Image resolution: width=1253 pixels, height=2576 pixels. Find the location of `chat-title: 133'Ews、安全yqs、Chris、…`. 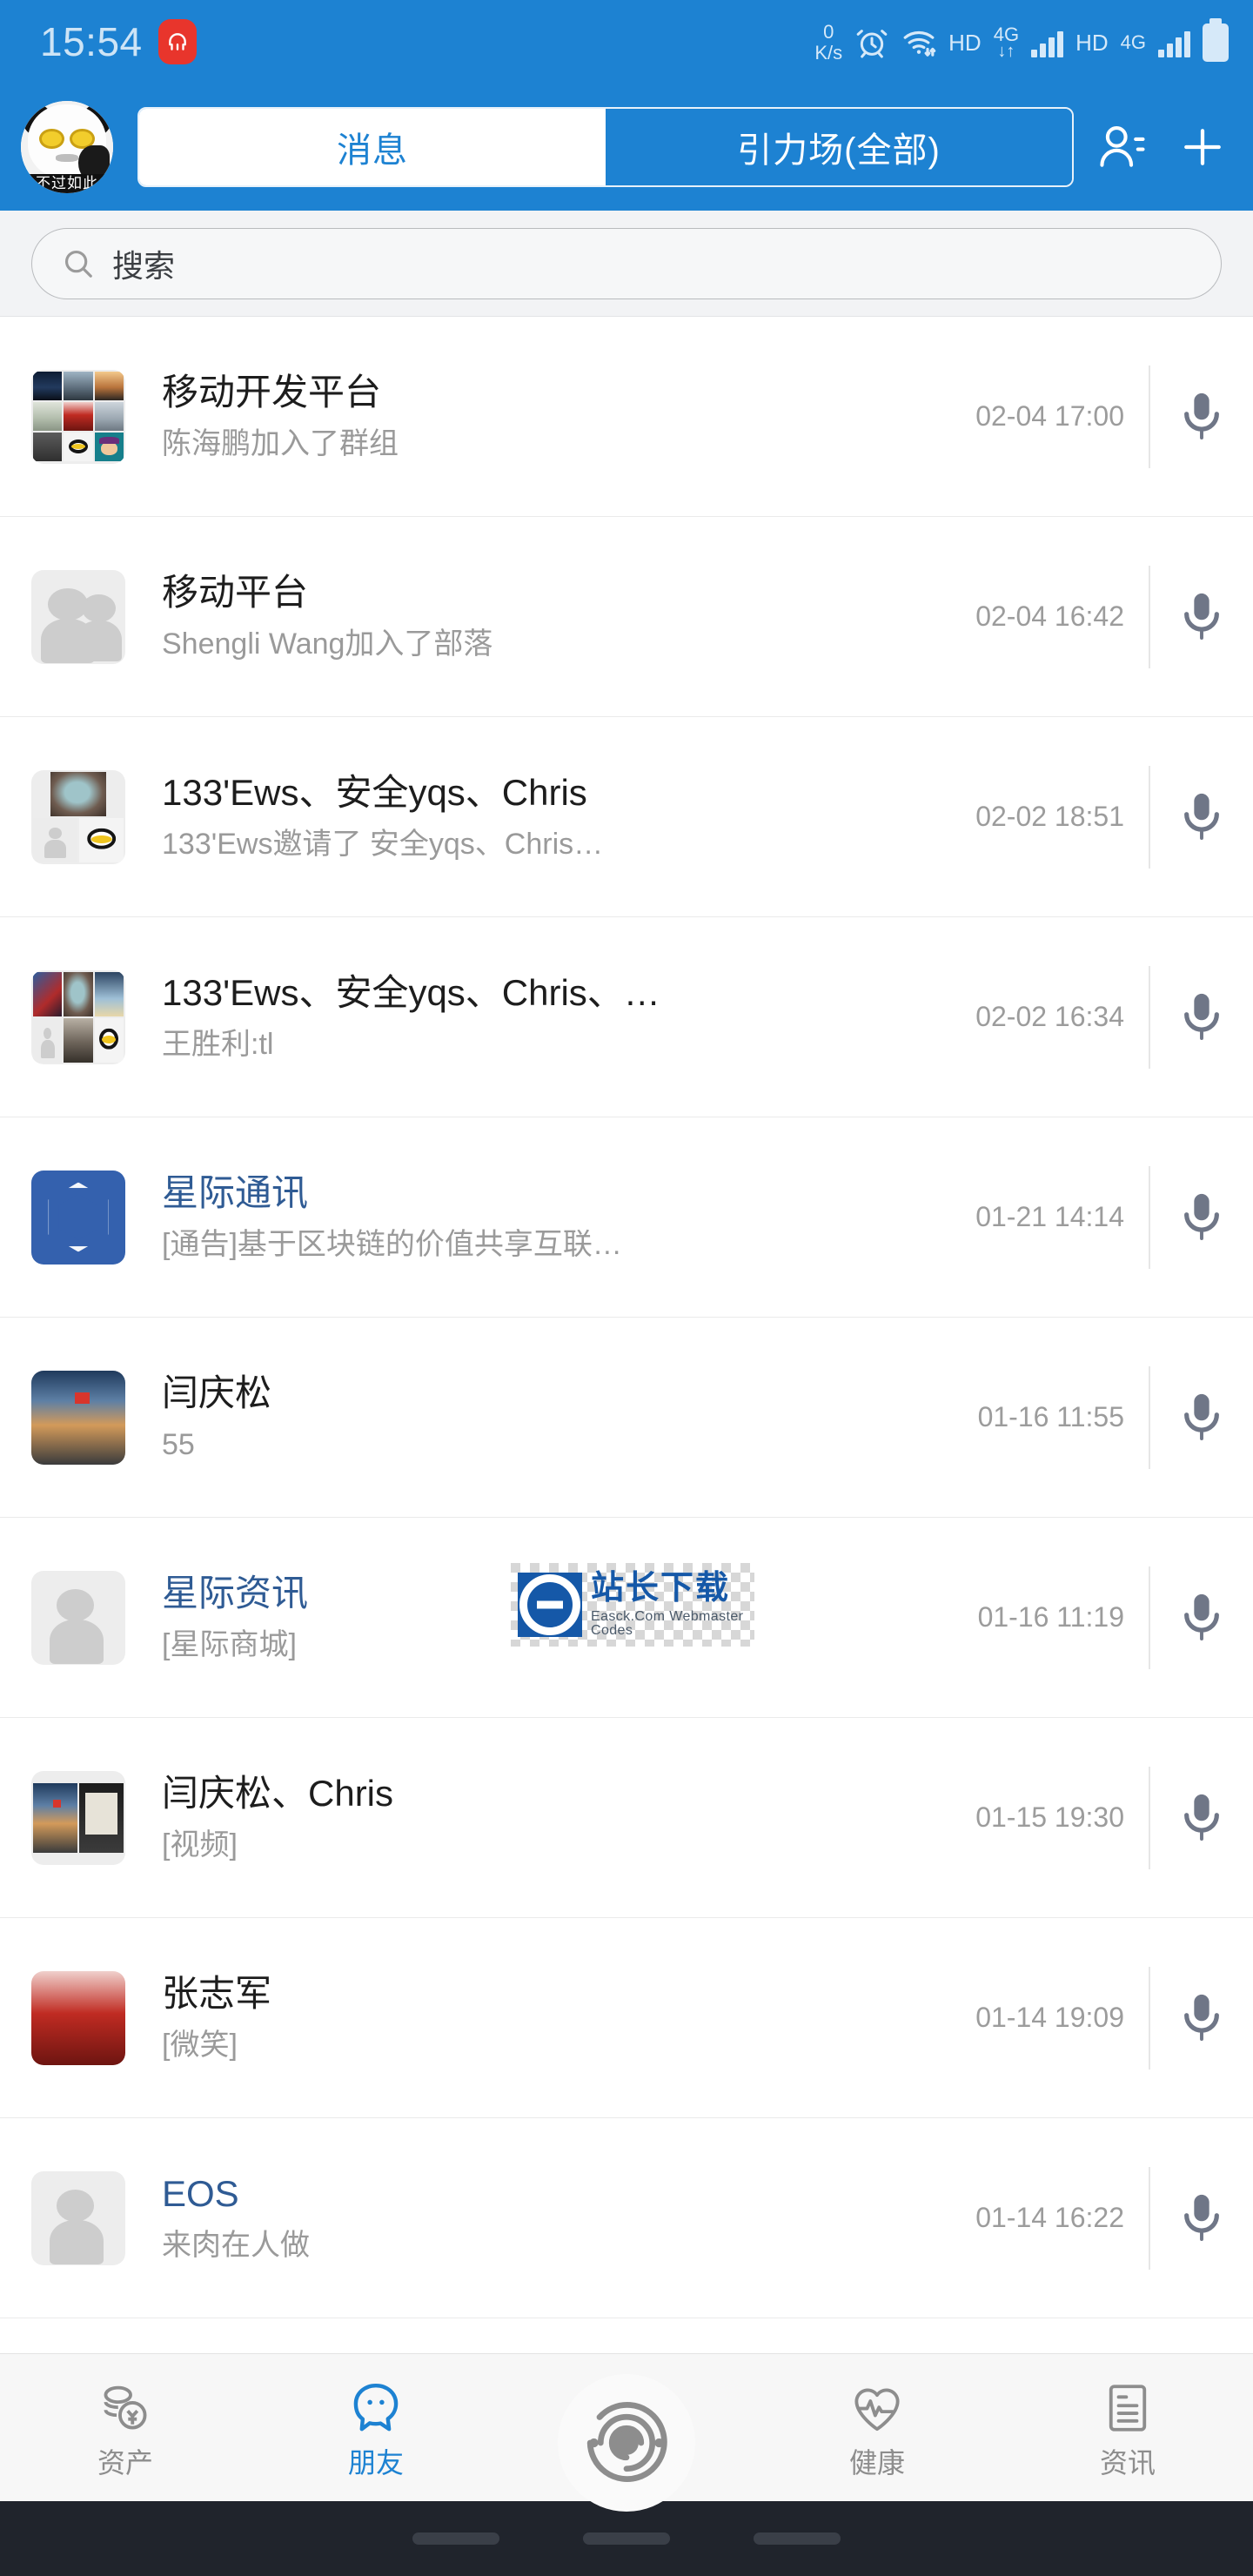

chat-title: 133'Ews、安全yqs、Chris、… is located at coordinates (411, 993).